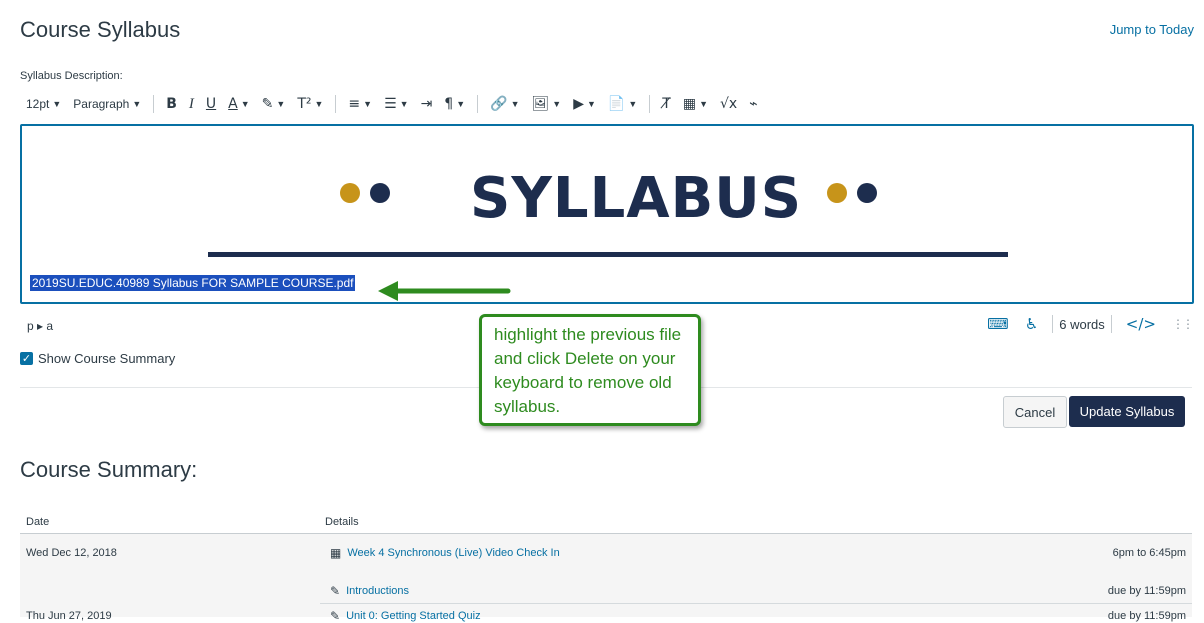 Image resolution: width=1204 pixels, height=623 pixels. What do you see at coordinates (1035, 412) in the screenshot?
I see `cancel-button: Cancel` at bounding box center [1035, 412].